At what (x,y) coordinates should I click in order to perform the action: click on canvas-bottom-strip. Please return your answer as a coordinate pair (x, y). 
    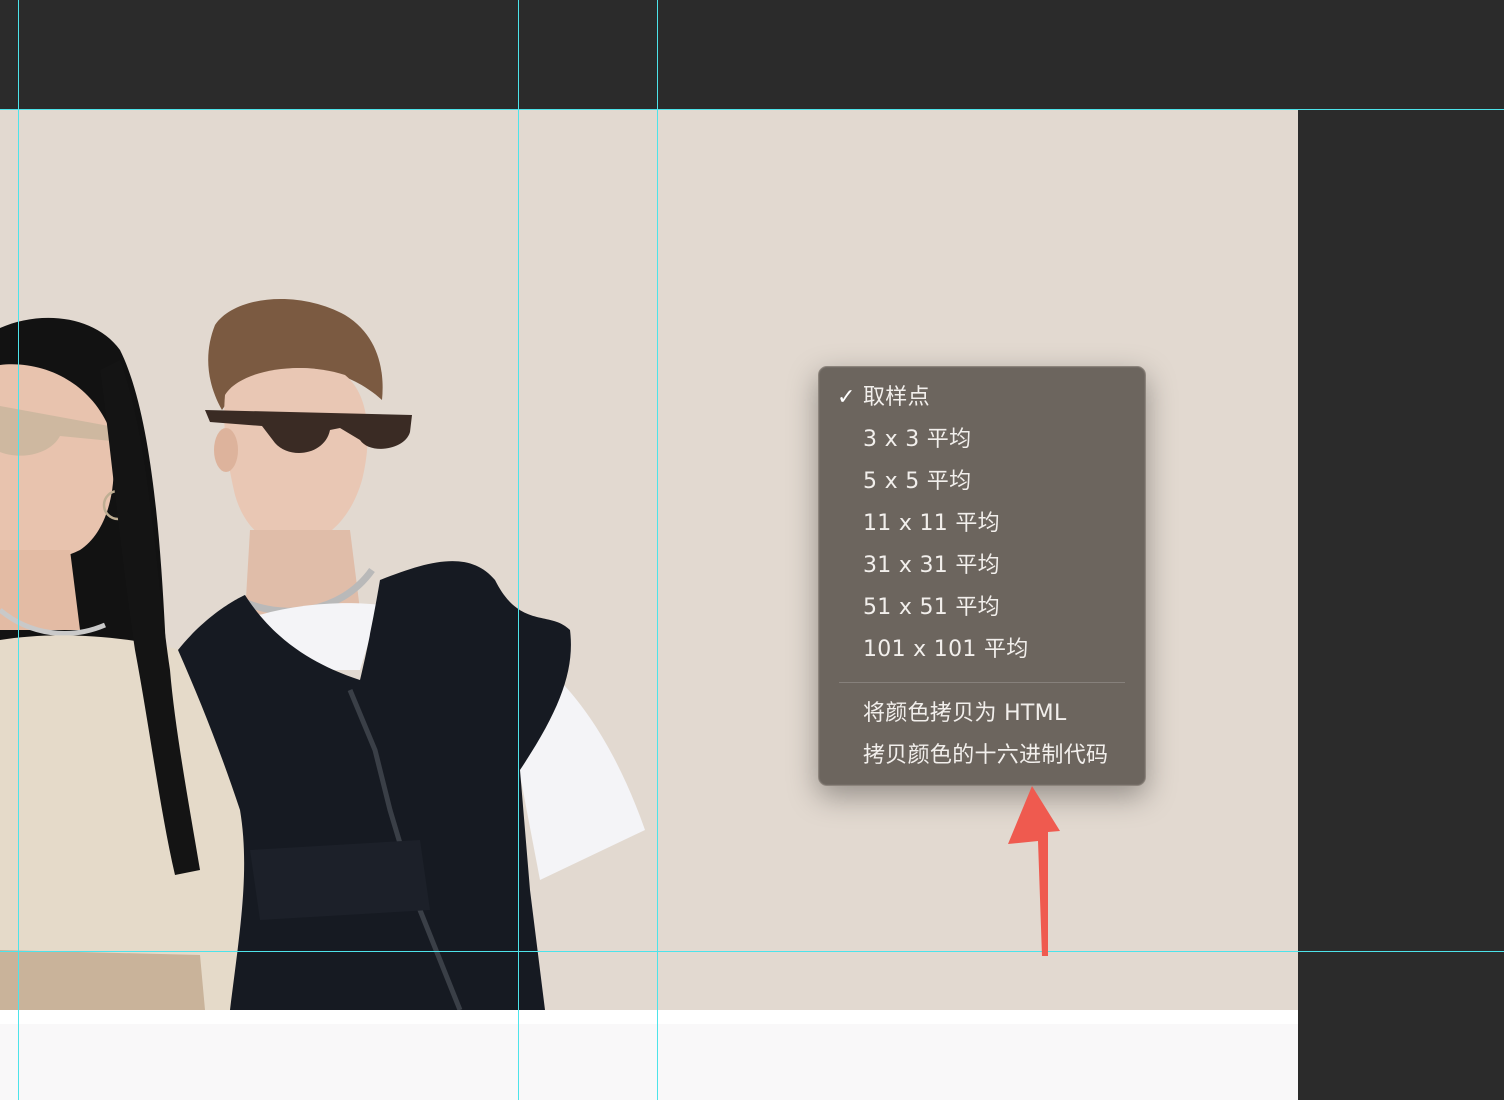
    Looking at the image, I should click on (649, 1017).